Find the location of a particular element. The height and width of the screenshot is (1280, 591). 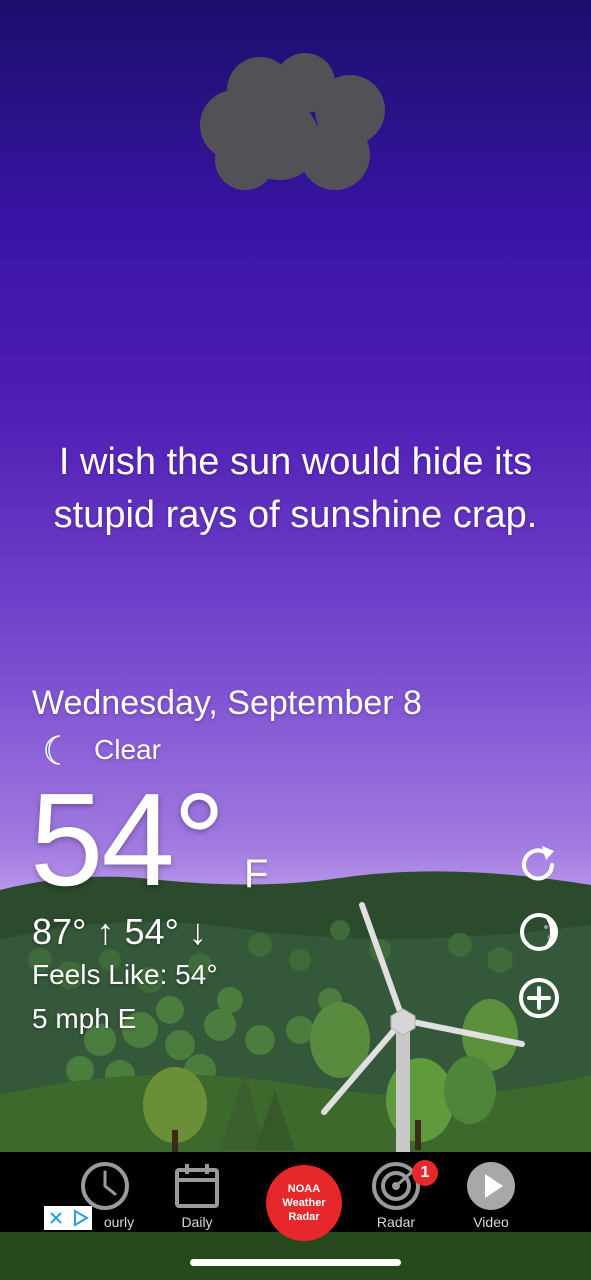

refresh-button is located at coordinates (539, 865).